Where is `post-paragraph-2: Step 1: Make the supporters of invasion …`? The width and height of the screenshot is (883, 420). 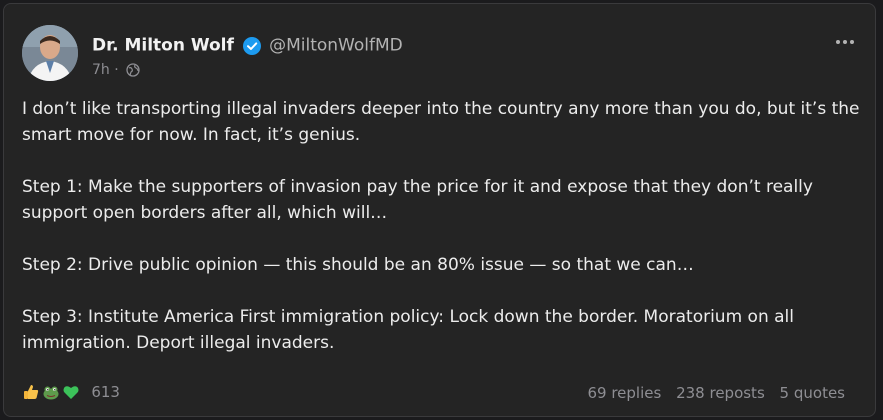
post-paragraph-2: Step 1: Make the supporters of invasion … is located at coordinates (417, 200).